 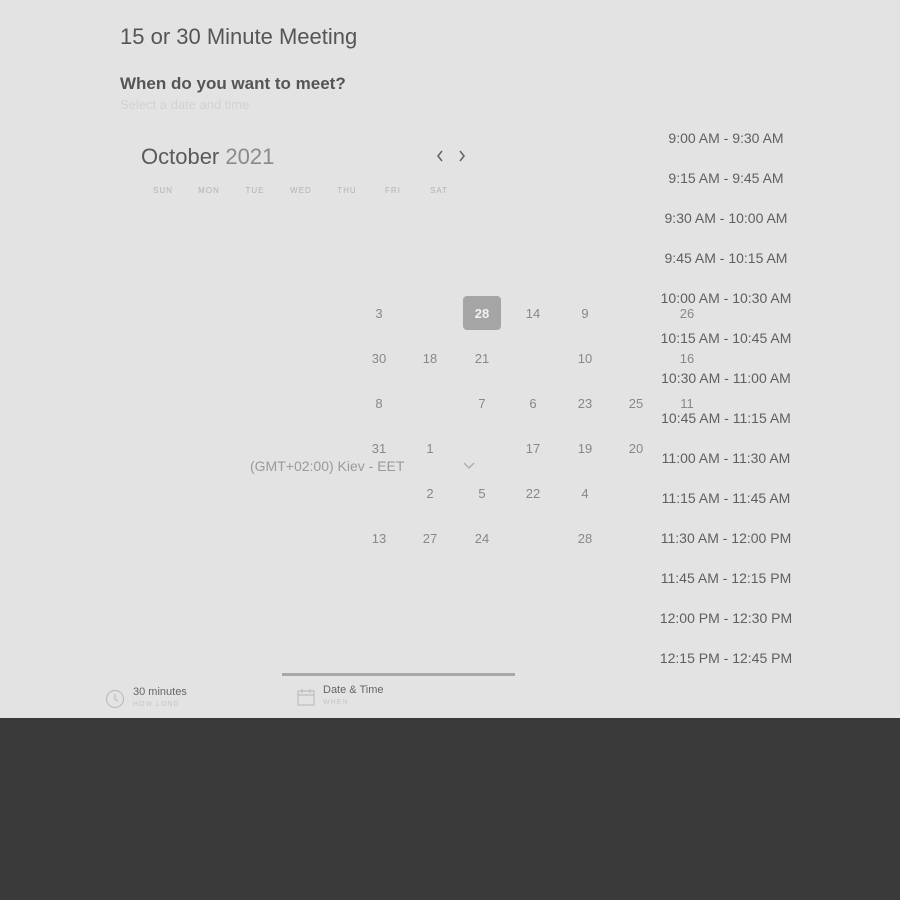 What do you see at coordinates (482, 493) in the screenshot?
I see `calendar-day: 5` at bounding box center [482, 493].